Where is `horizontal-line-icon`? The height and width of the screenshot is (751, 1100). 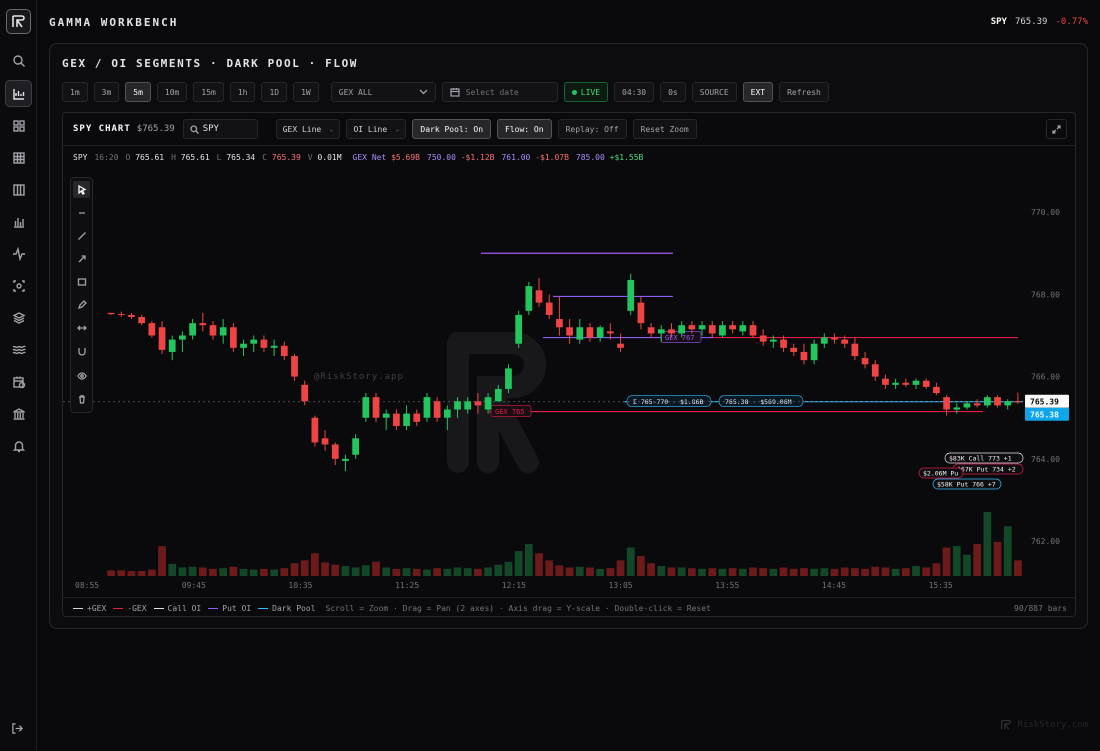 horizontal-line-icon is located at coordinates (81, 212).